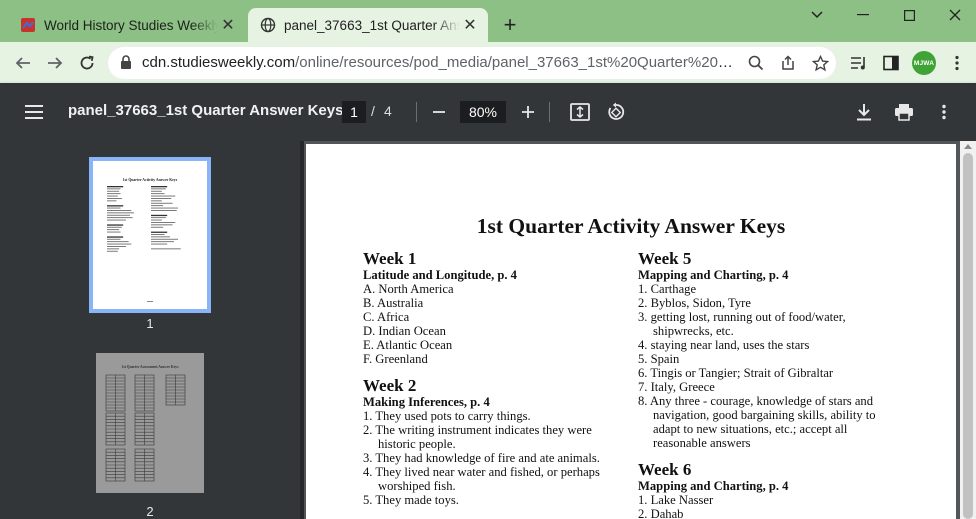  What do you see at coordinates (957, 63) in the screenshot?
I see `more-vertical-icon` at bounding box center [957, 63].